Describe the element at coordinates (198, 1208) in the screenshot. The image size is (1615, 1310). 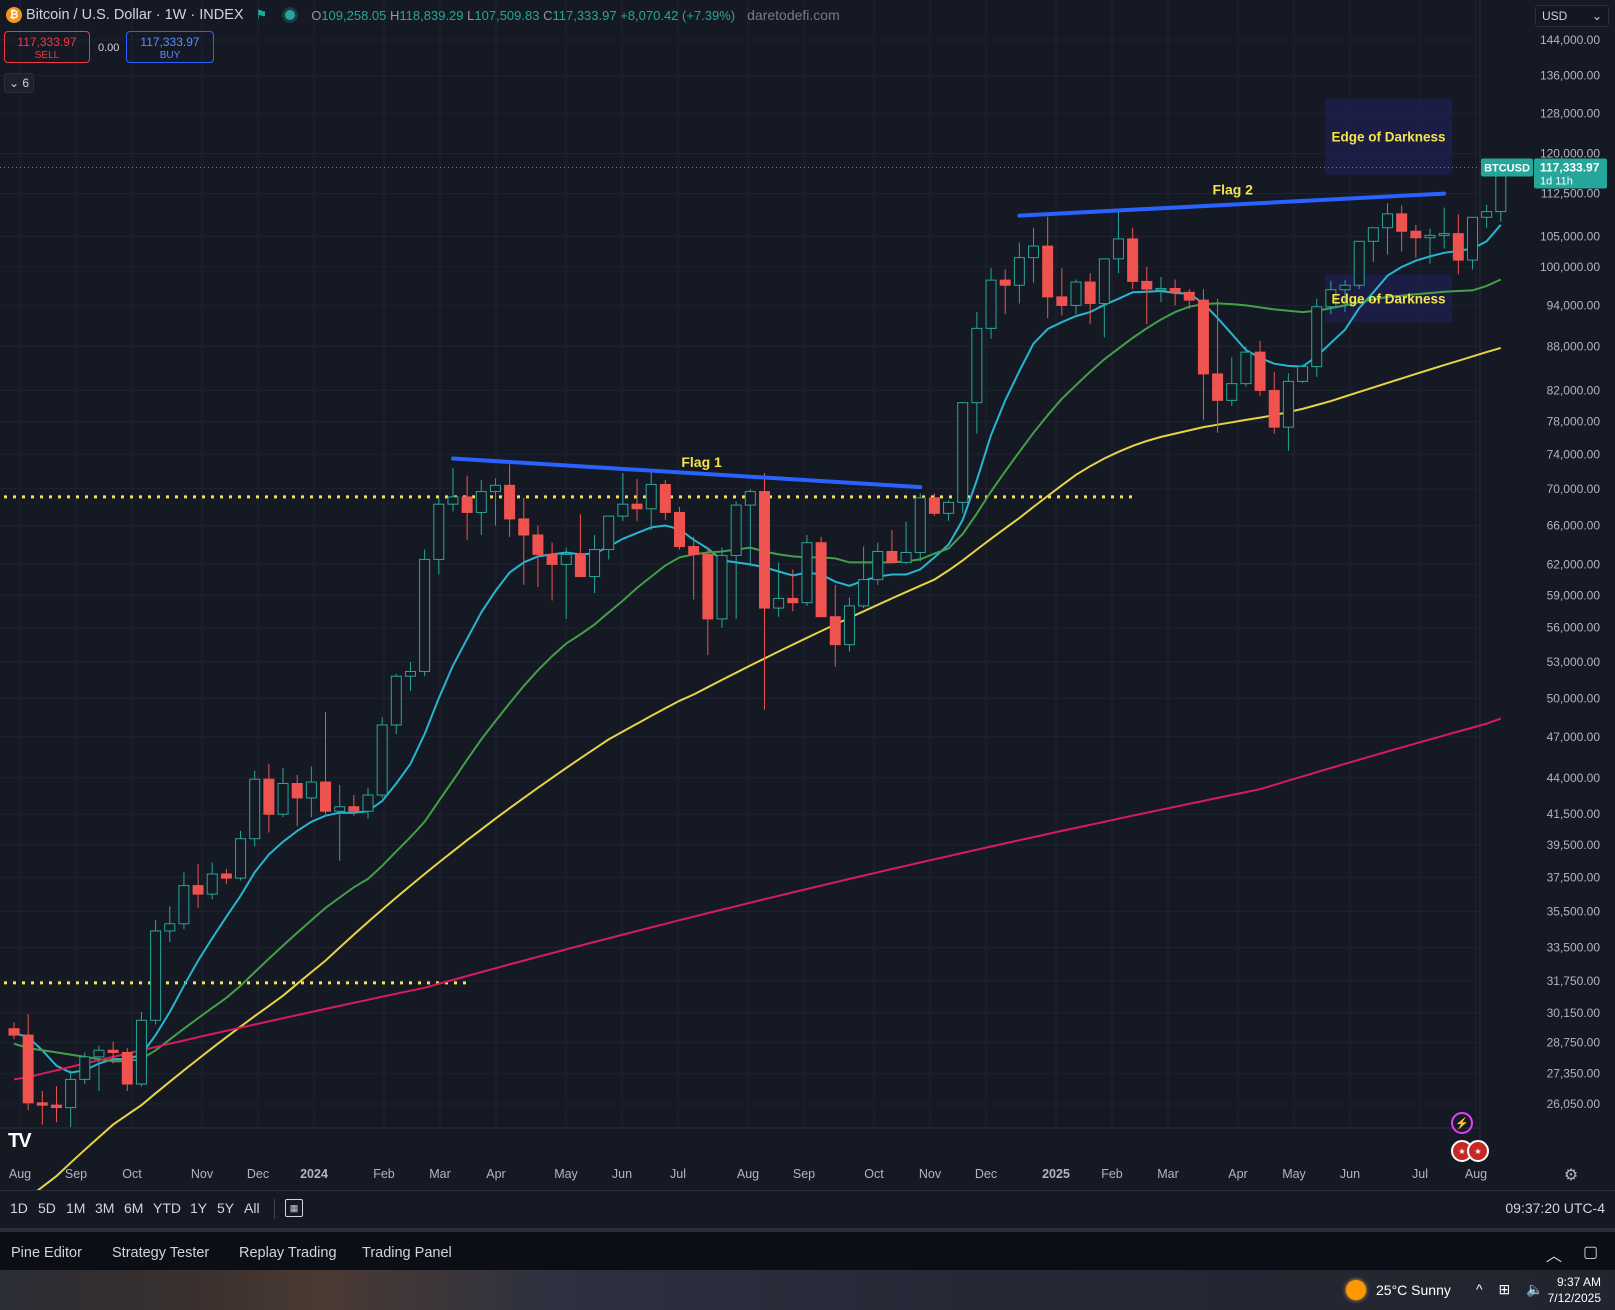
I see `range-1y: 1Y` at that location.